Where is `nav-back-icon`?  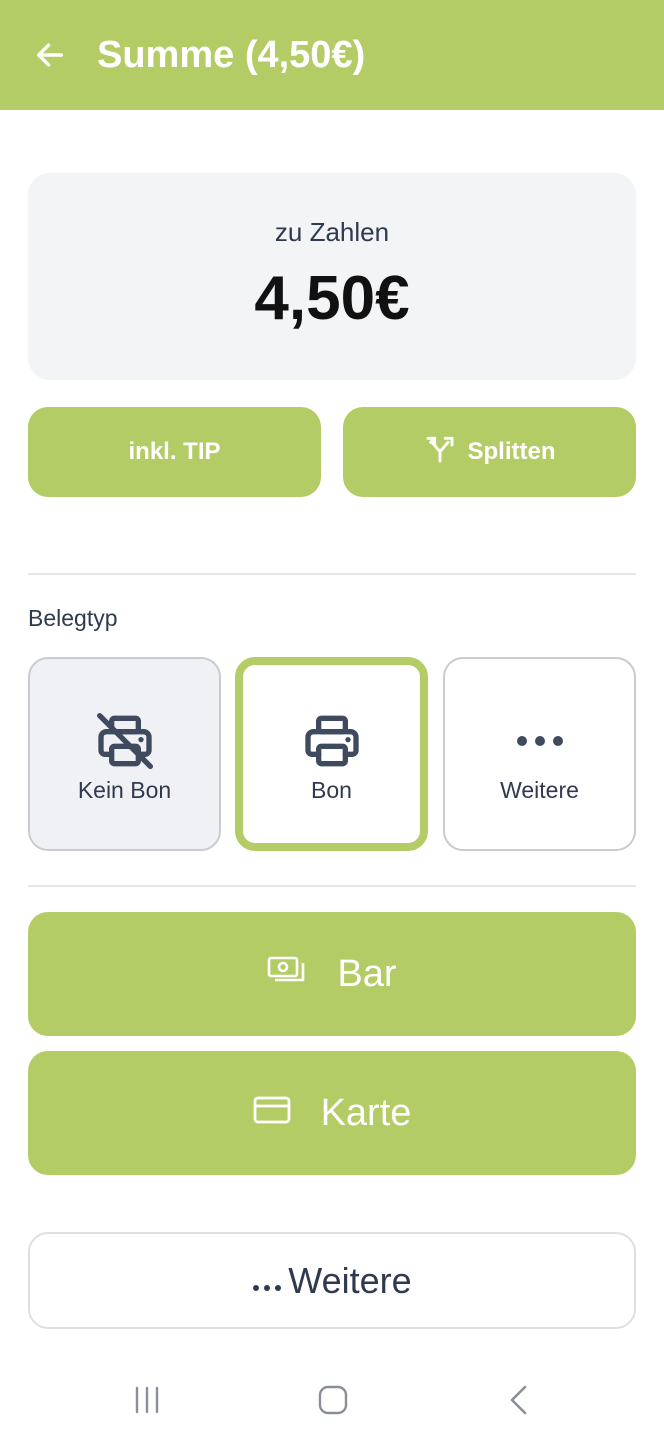 nav-back-icon is located at coordinates (519, 1400).